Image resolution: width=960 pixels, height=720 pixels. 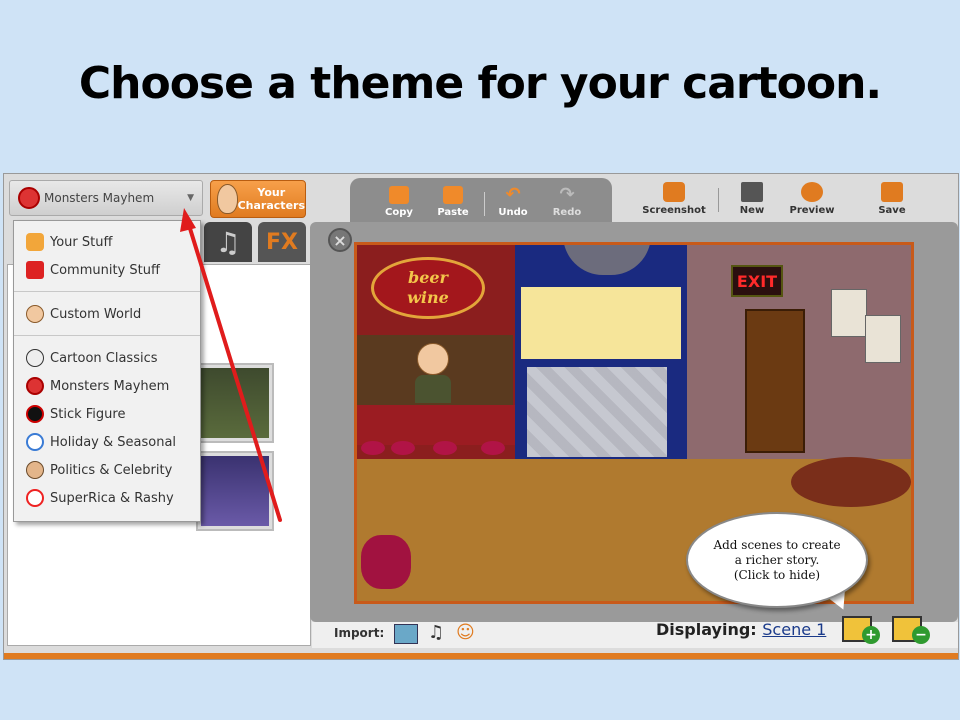 What do you see at coordinates (88, 414) in the screenshot?
I see `menu-item-label: Stick Figure` at bounding box center [88, 414].